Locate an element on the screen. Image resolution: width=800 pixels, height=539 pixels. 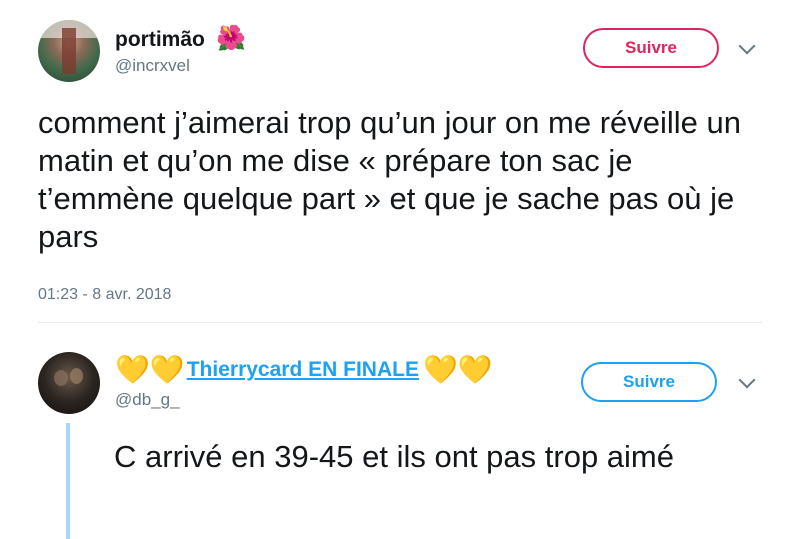
divider is located at coordinates (400, 322).